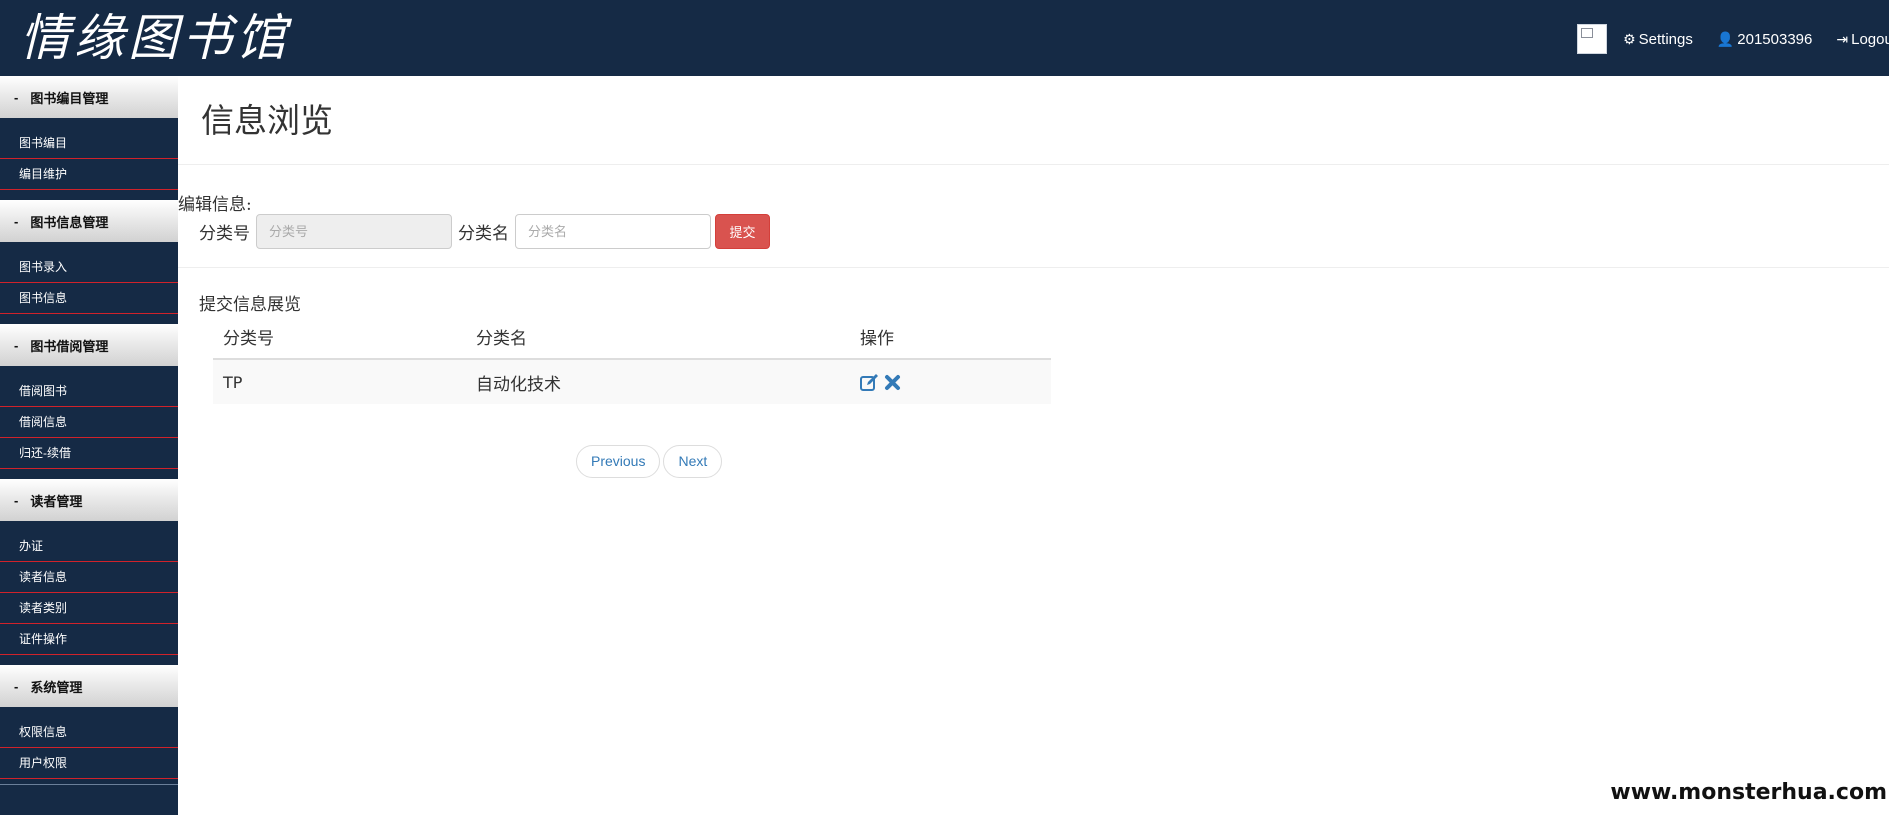 This screenshot has height=815, width=1889. Describe the element at coordinates (155, 38) in the screenshot. I see `site-logo: 情缘图书馆` at that location.